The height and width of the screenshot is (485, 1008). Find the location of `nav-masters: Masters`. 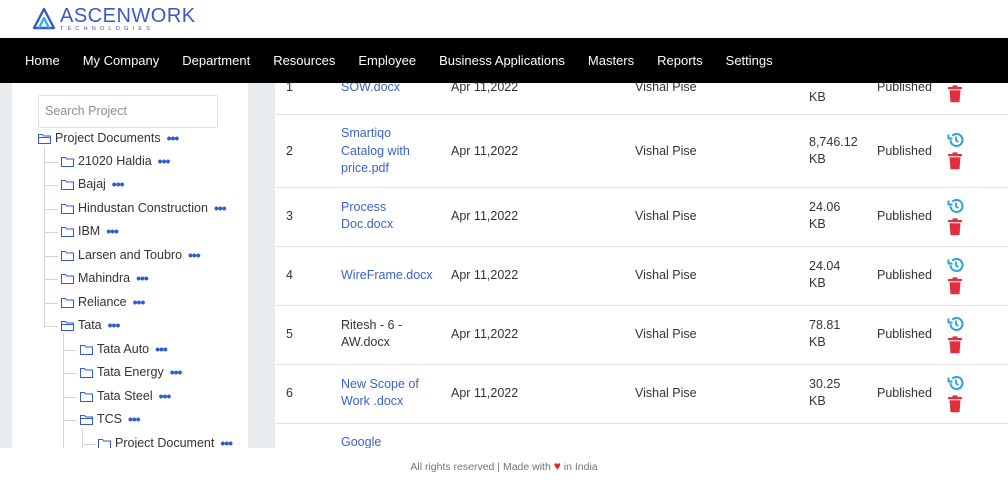

nav-masters: Masters is located at coordinates (611, 60).